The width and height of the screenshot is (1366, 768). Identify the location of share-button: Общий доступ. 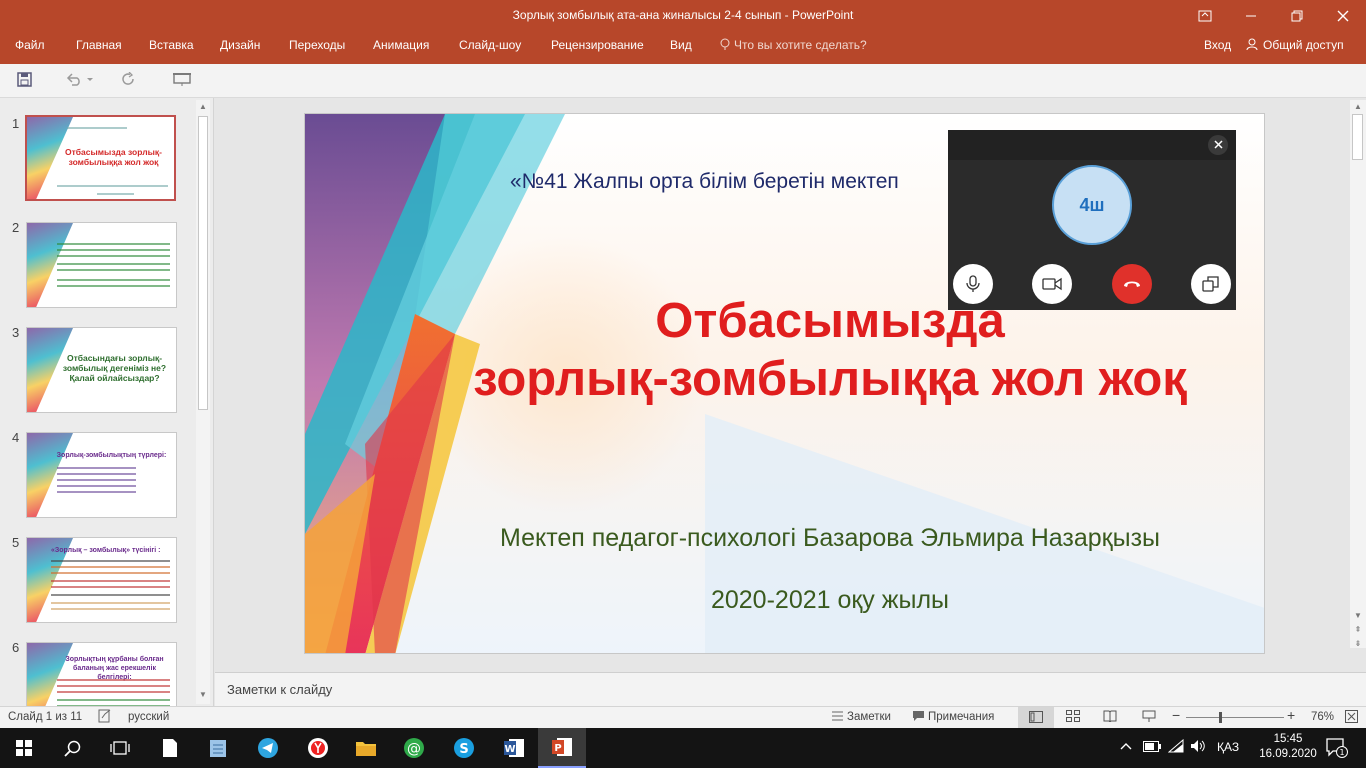
(1295, 45).